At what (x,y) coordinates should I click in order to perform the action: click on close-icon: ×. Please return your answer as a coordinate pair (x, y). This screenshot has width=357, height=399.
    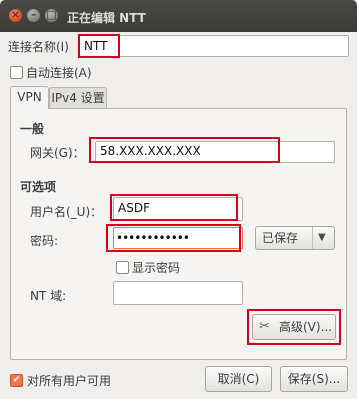
    Looking at the image, I should click on (15, 14).